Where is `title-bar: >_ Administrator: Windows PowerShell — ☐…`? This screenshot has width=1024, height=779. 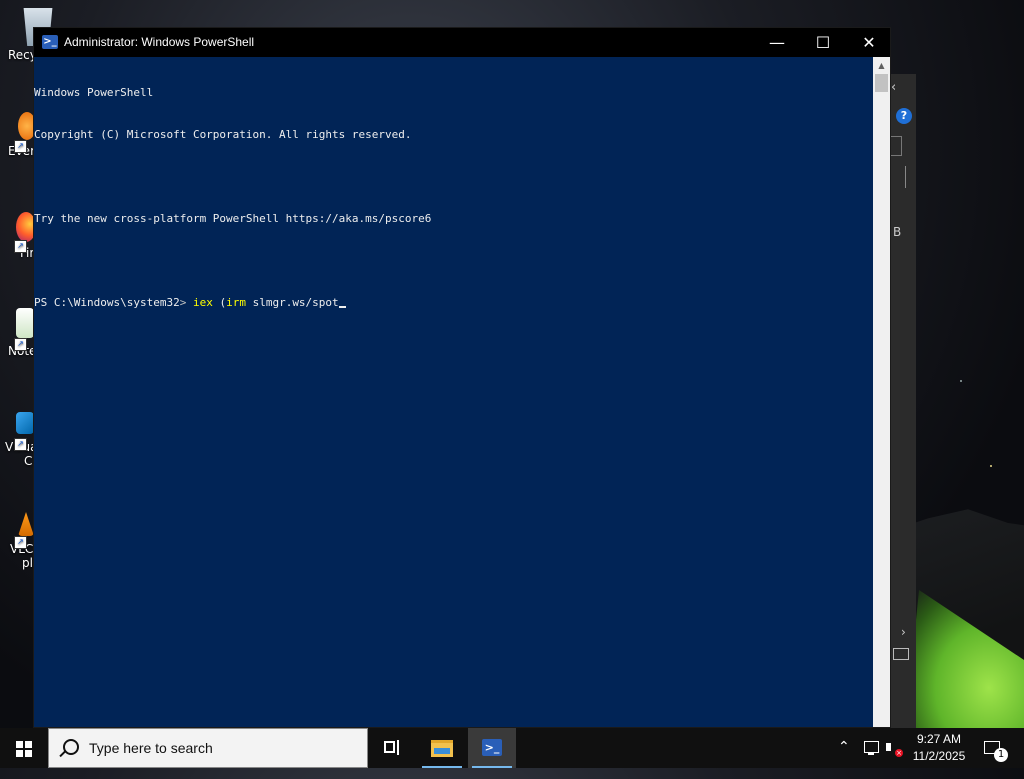
title-bar: >_ Administrator: Windows PowerShell — ☐… is located at coordinates (462, 42).